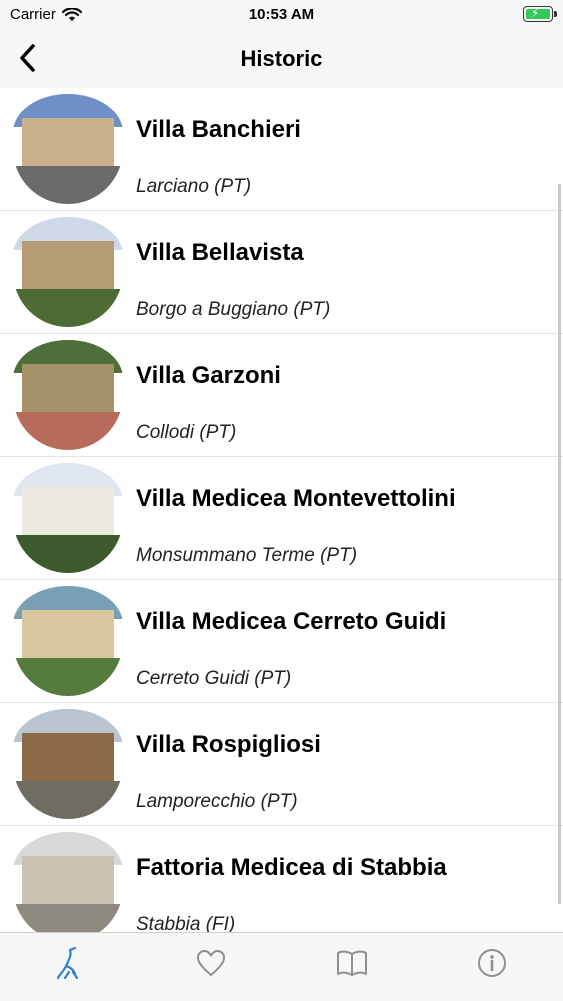  What do you see at coordinates (291, 621) in the screenshot?
I see `villa-name: Villa Medicea Cerreto Guidi` at bounding box center [291, 621].